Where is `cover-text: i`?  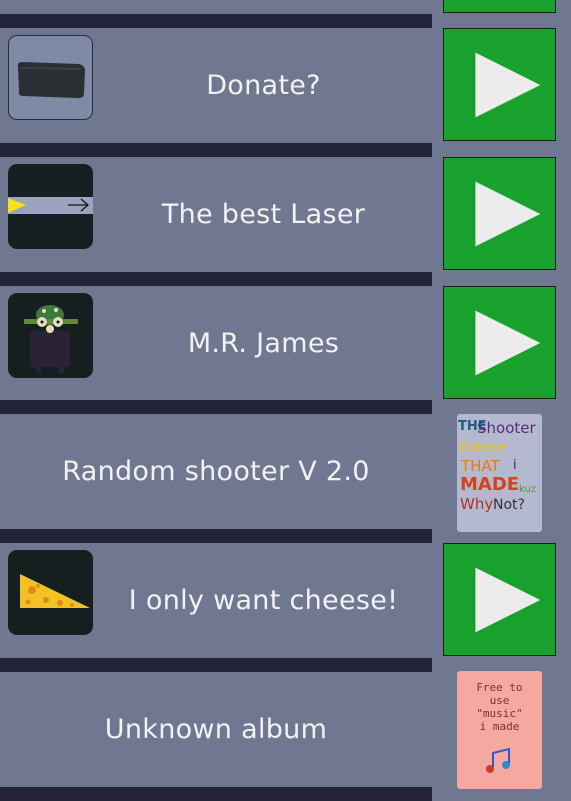
cover-text: i is located at coordinates (515, 465).